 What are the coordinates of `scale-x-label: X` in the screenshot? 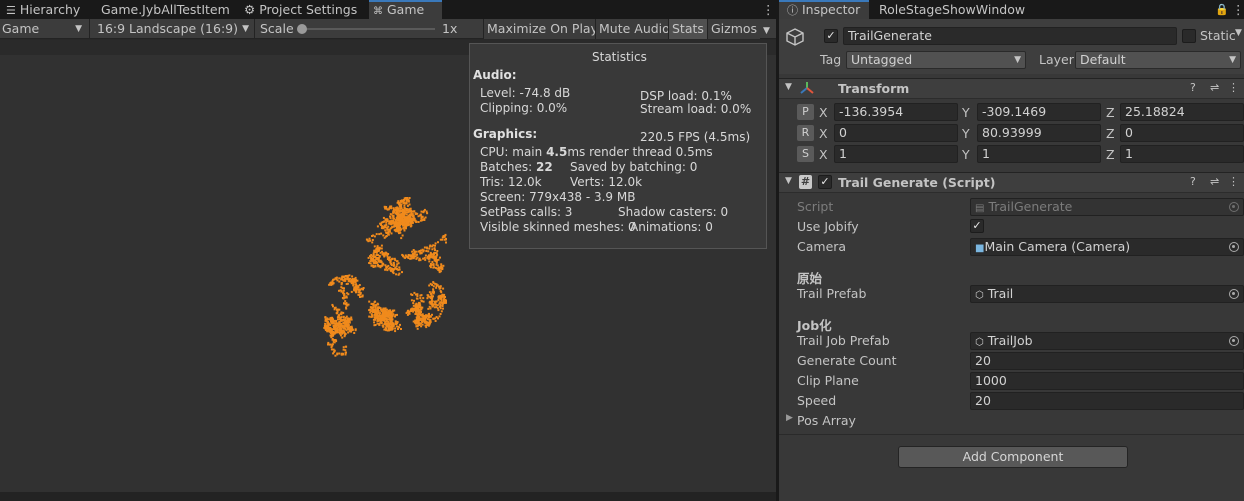 It's located at (823, 154).